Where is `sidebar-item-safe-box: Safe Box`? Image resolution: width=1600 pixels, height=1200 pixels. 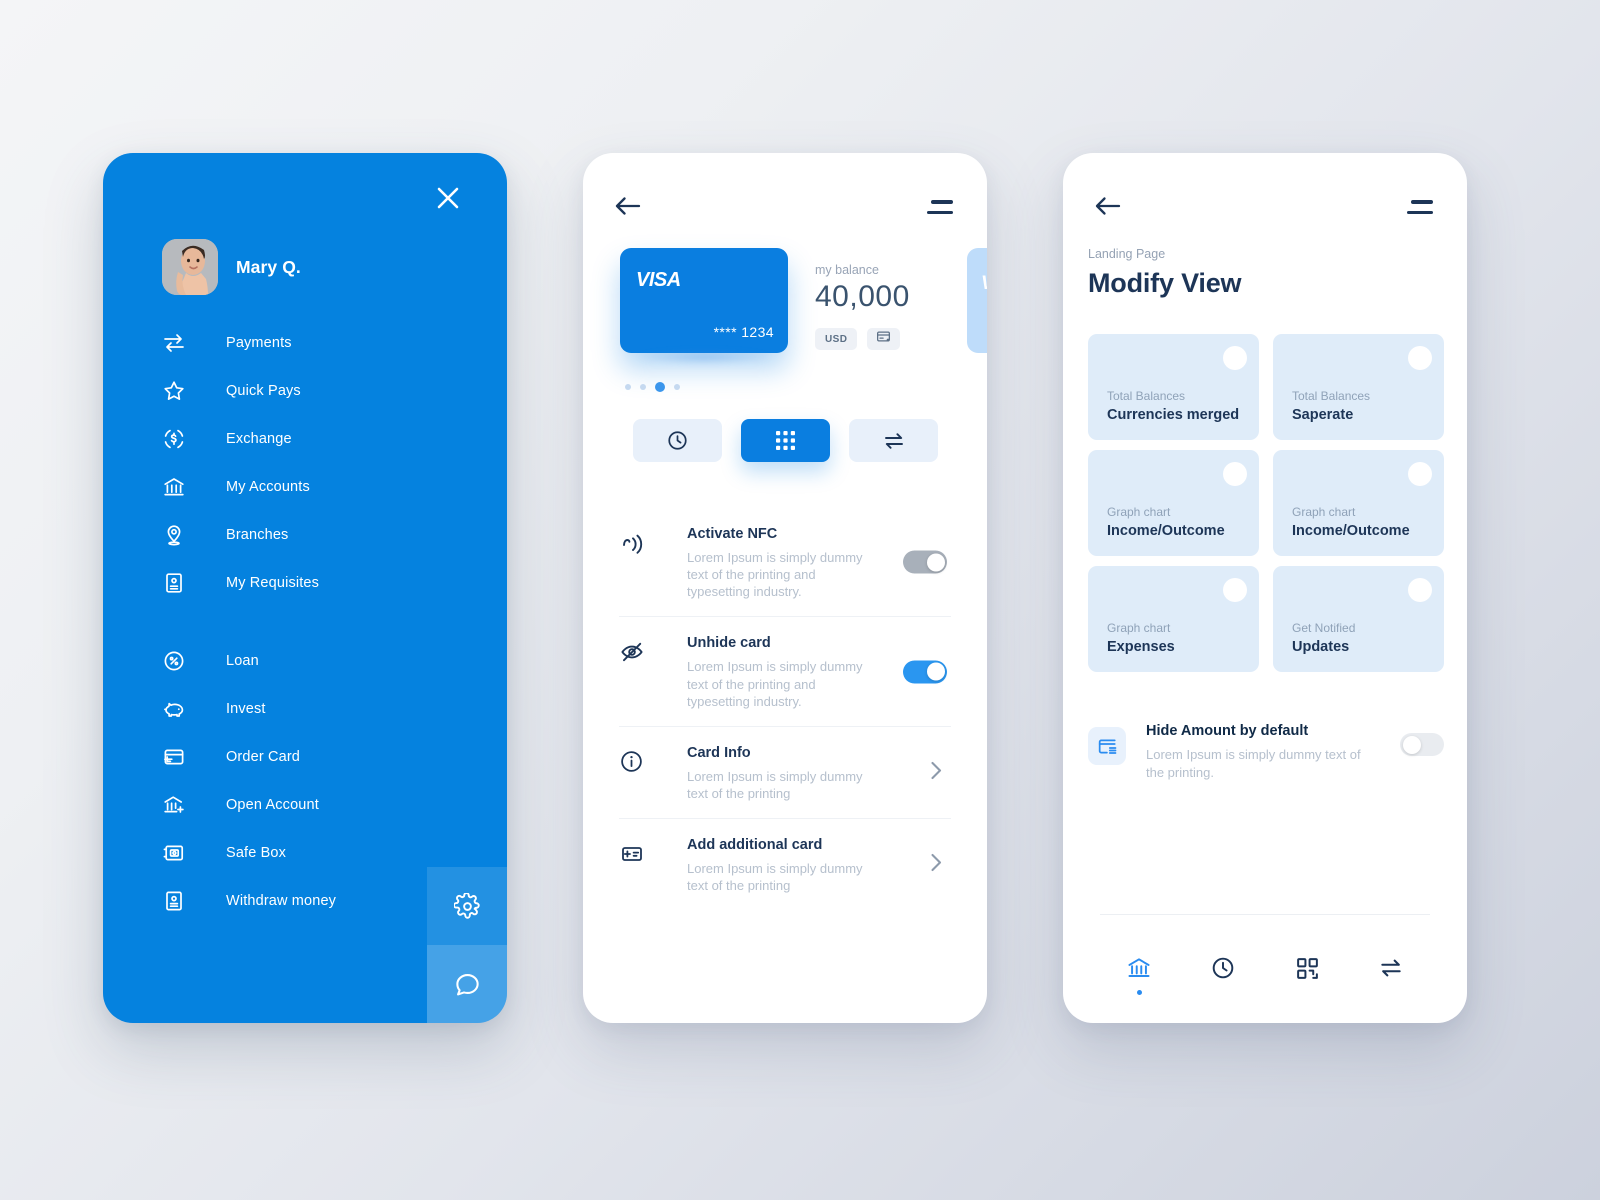 sidebar-item-safe-box: Safe Box is located at coordinates (312, 853).